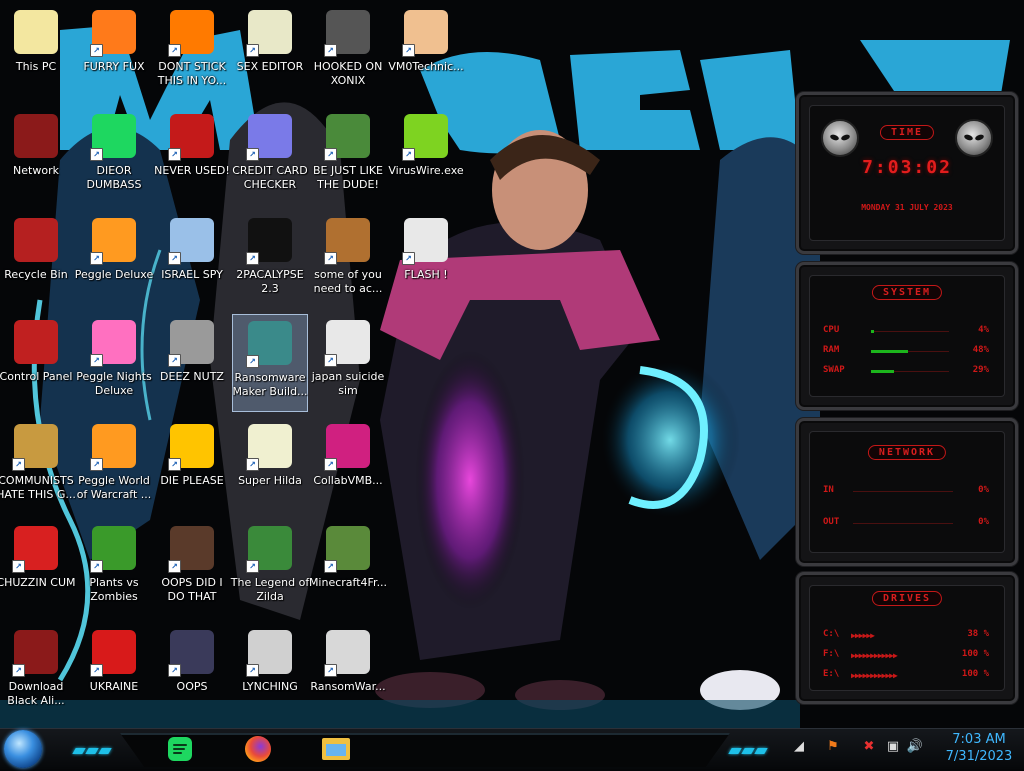  I want to click on control-panel-icon, so click(36, 342).